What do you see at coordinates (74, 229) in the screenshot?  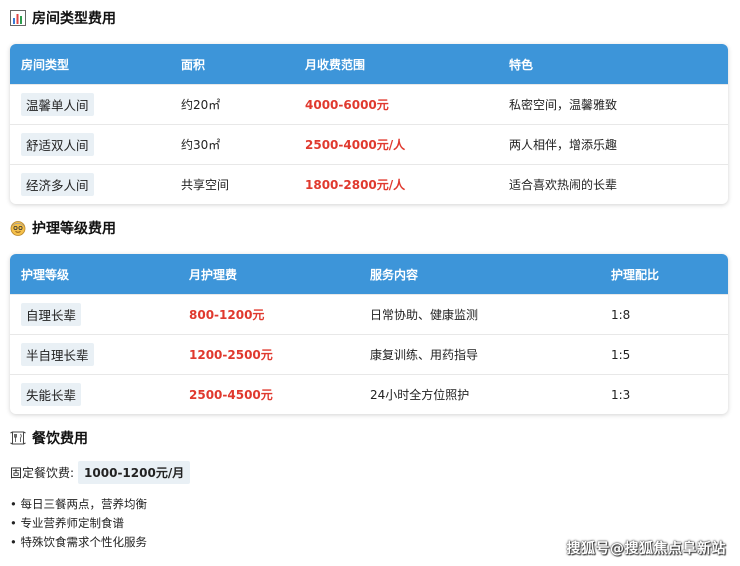 I see `section-title-text: 护理等级费用` at bounding box center [74, 229].